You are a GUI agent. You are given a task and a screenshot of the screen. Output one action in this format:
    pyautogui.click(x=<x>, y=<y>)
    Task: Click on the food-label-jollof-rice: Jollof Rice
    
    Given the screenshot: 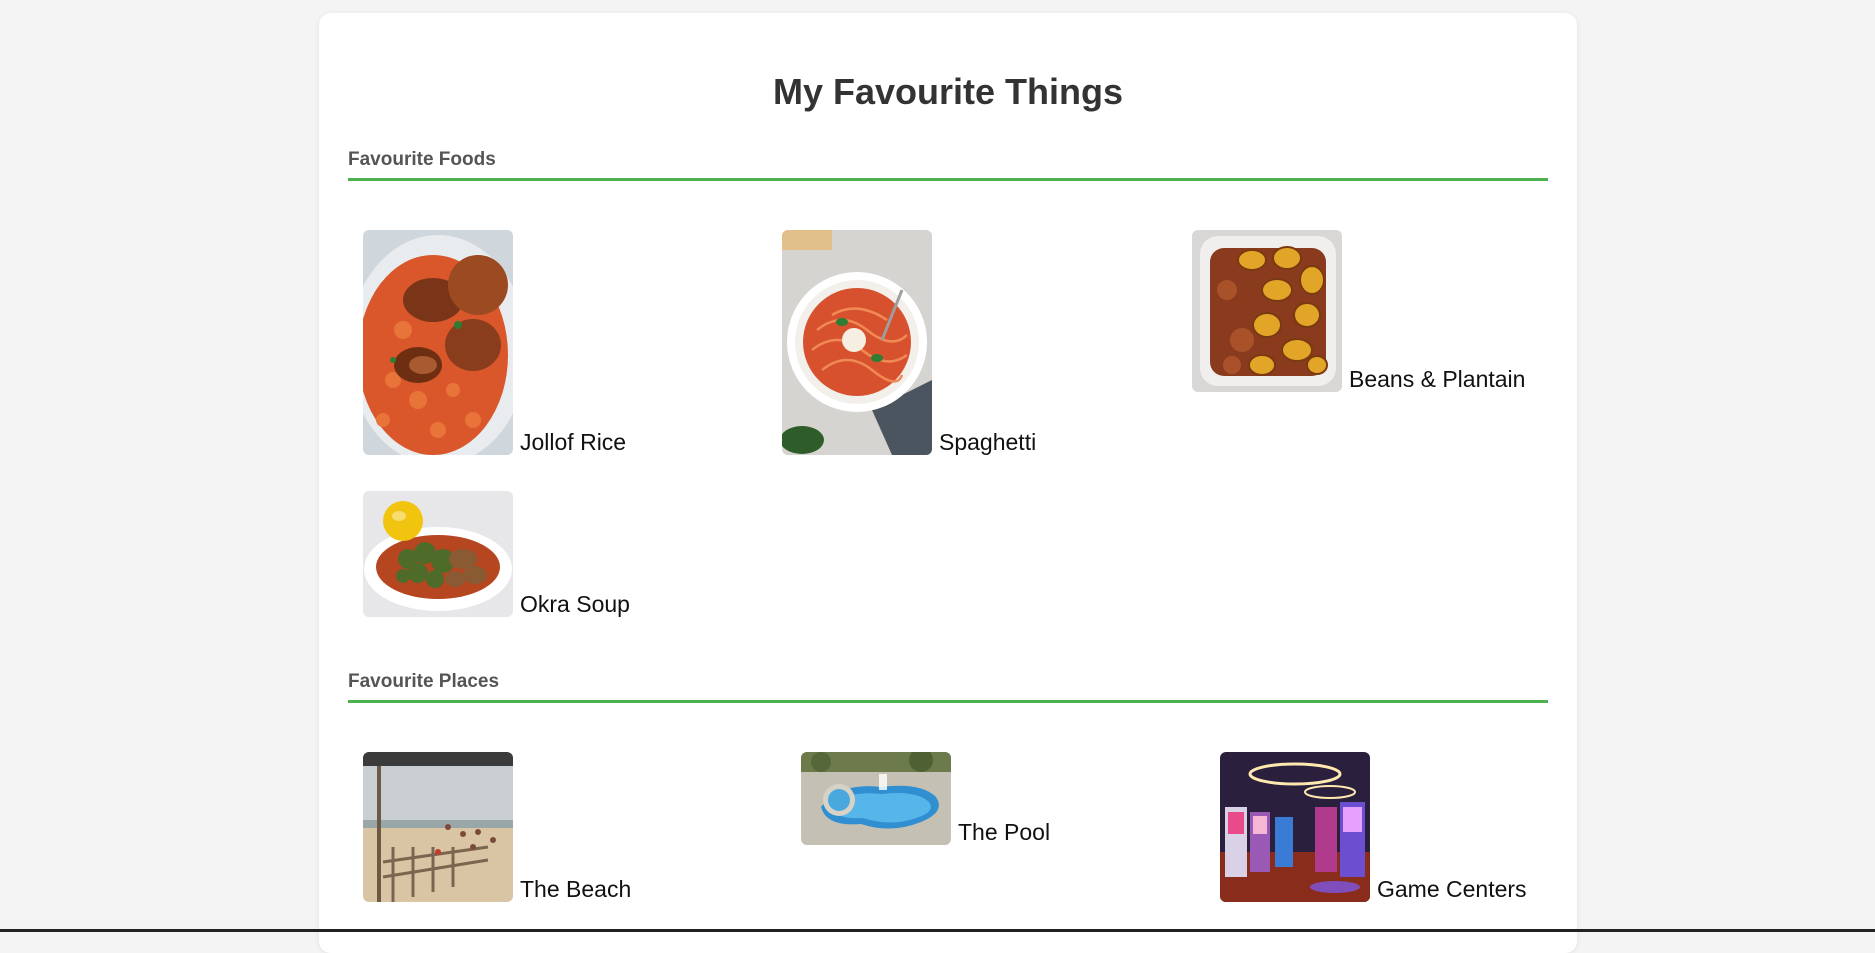 What is the action you would take?
    pyautogui.click(x=573, y=442)
    